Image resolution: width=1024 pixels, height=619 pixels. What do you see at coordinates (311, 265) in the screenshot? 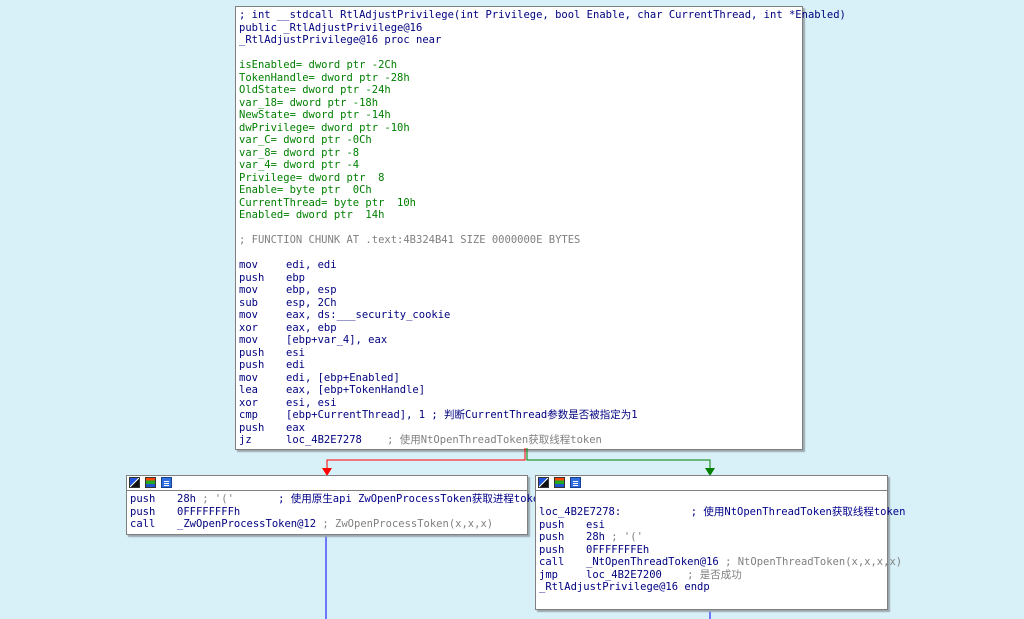
I see `operands: edi, edi` at bounding box center [311, 265].